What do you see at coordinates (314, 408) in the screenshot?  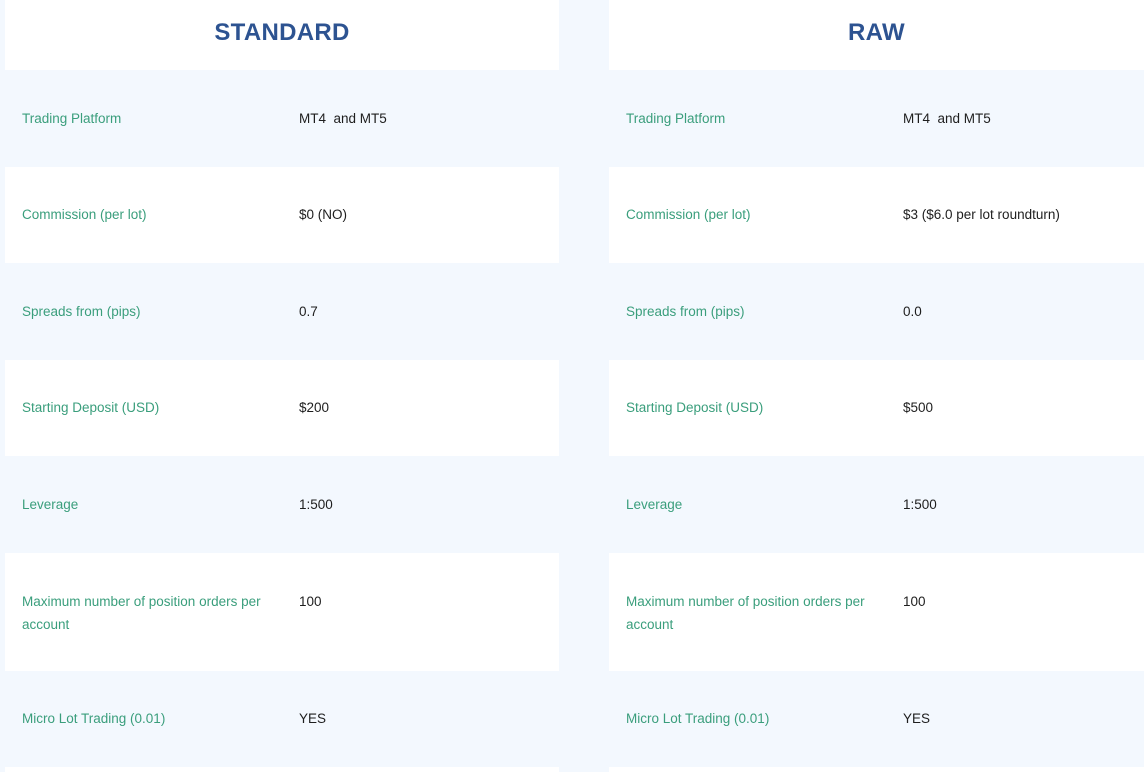 I see `row-value: $200` at bounding box center [314, 408].